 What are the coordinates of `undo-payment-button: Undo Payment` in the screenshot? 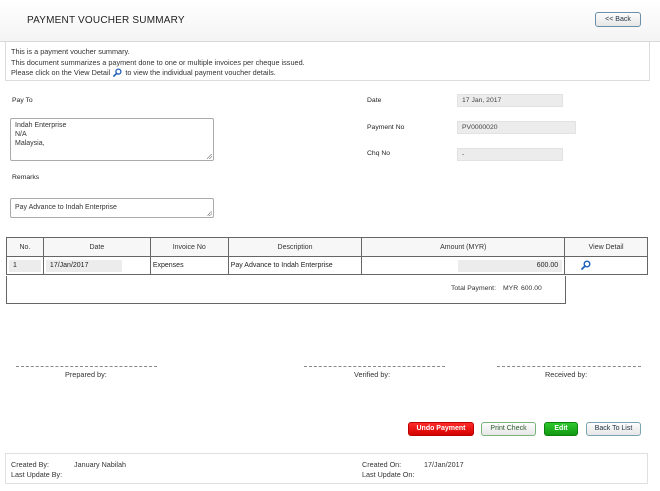 It's located at (441, 429).